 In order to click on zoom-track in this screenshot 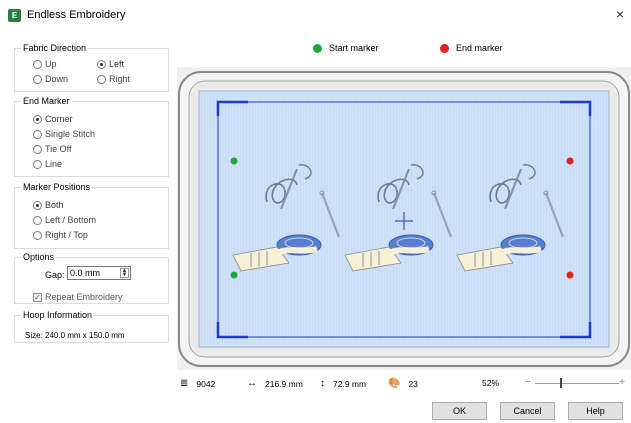, I will do `click(577, 383)`.